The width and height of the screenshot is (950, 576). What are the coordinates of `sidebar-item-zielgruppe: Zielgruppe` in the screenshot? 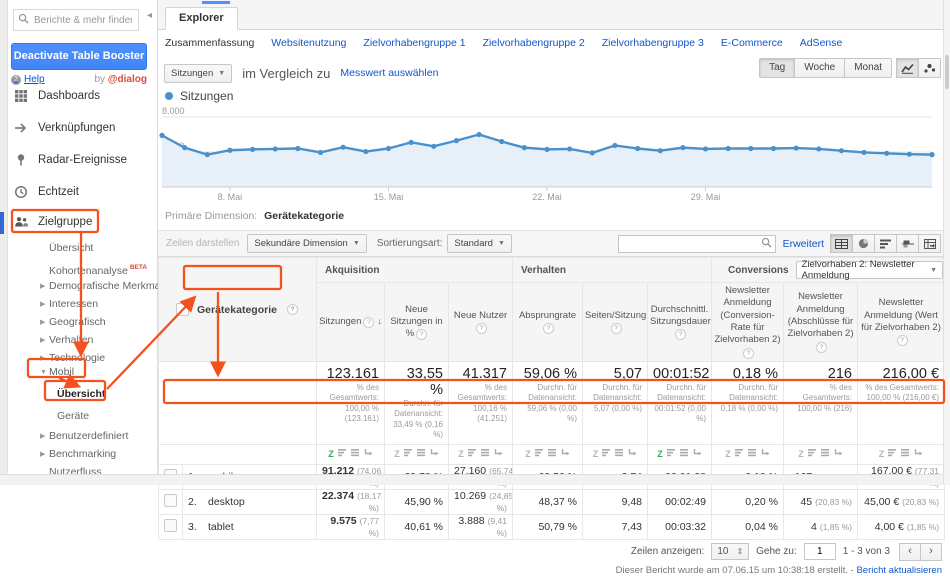 It's located at (78, 222).